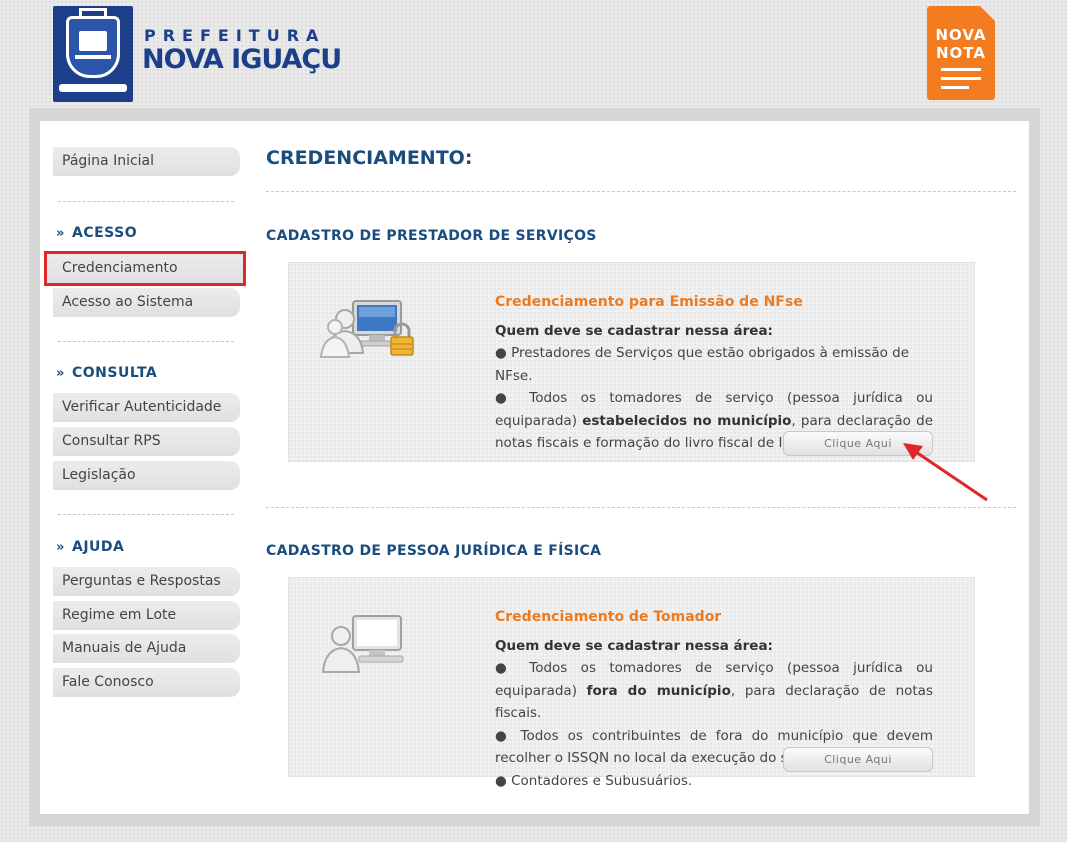 The width and height of the screenshot is (1067, 842). Describe the element at coordinates (108, 161) in the screenshot. I see `sidebar-item-label: Página Inicial` at that location.